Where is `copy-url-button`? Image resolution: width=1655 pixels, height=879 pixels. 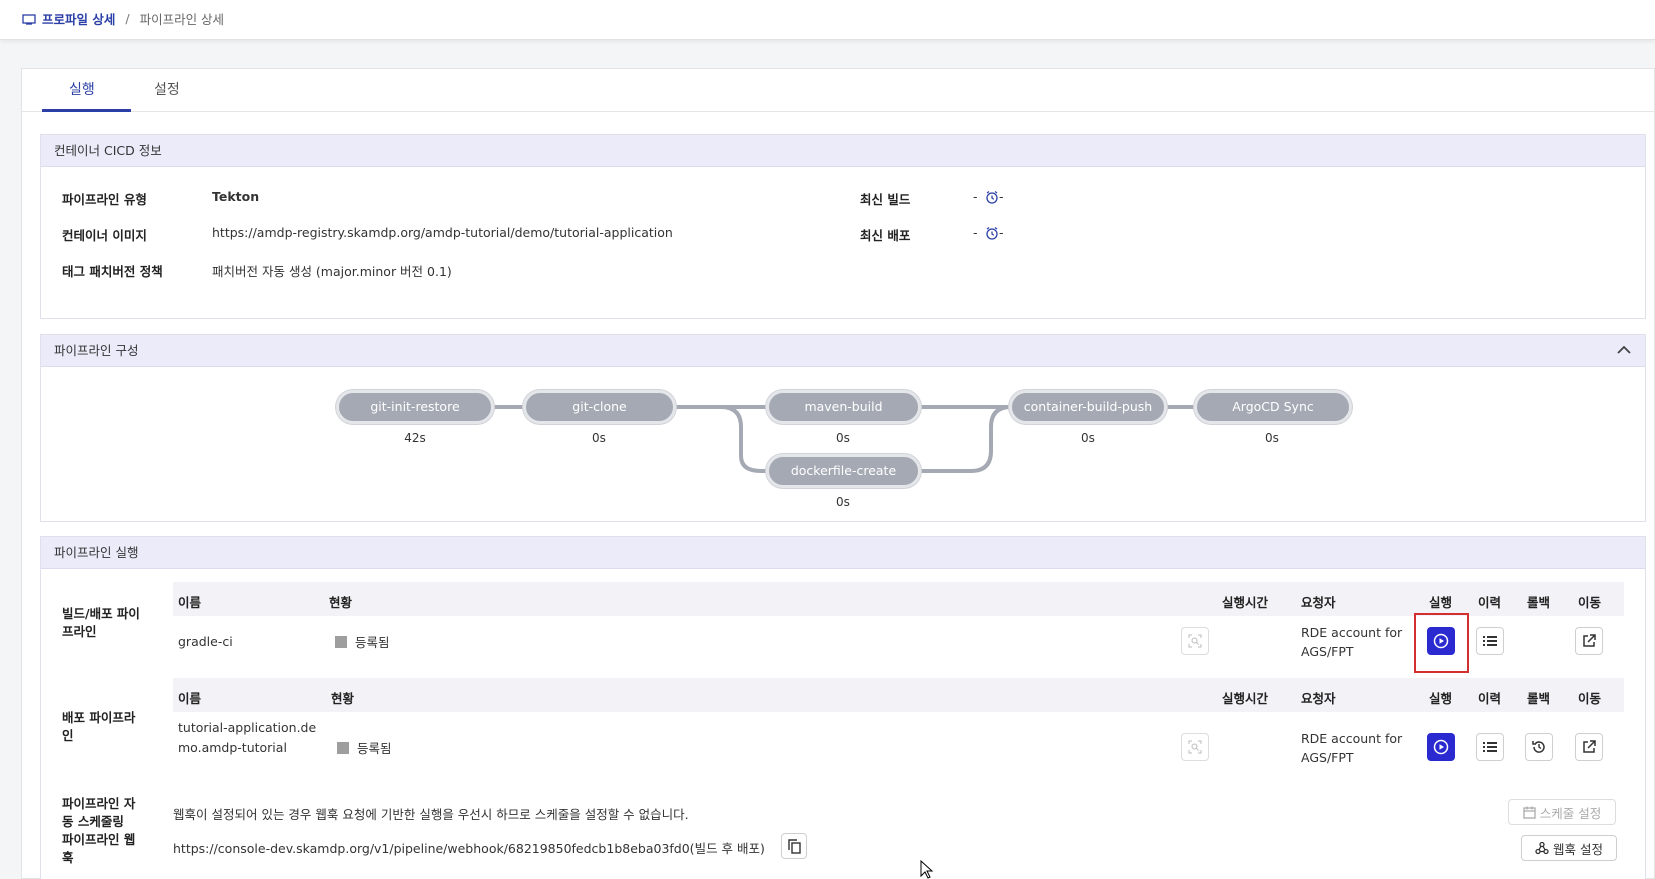 copy-url-button is located at coordinates (794, 846).